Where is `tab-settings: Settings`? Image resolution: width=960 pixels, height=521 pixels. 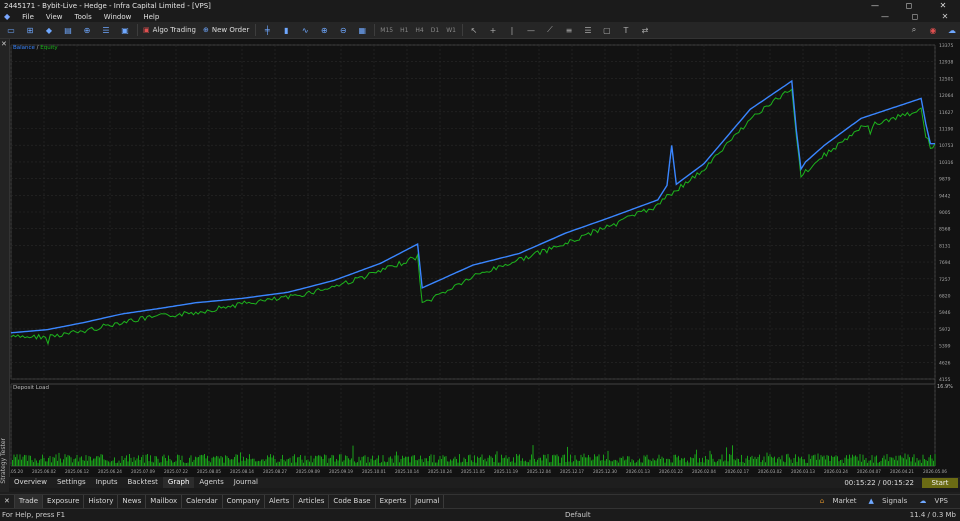 tab-settings: Settings is located at coordinates (71, 482).